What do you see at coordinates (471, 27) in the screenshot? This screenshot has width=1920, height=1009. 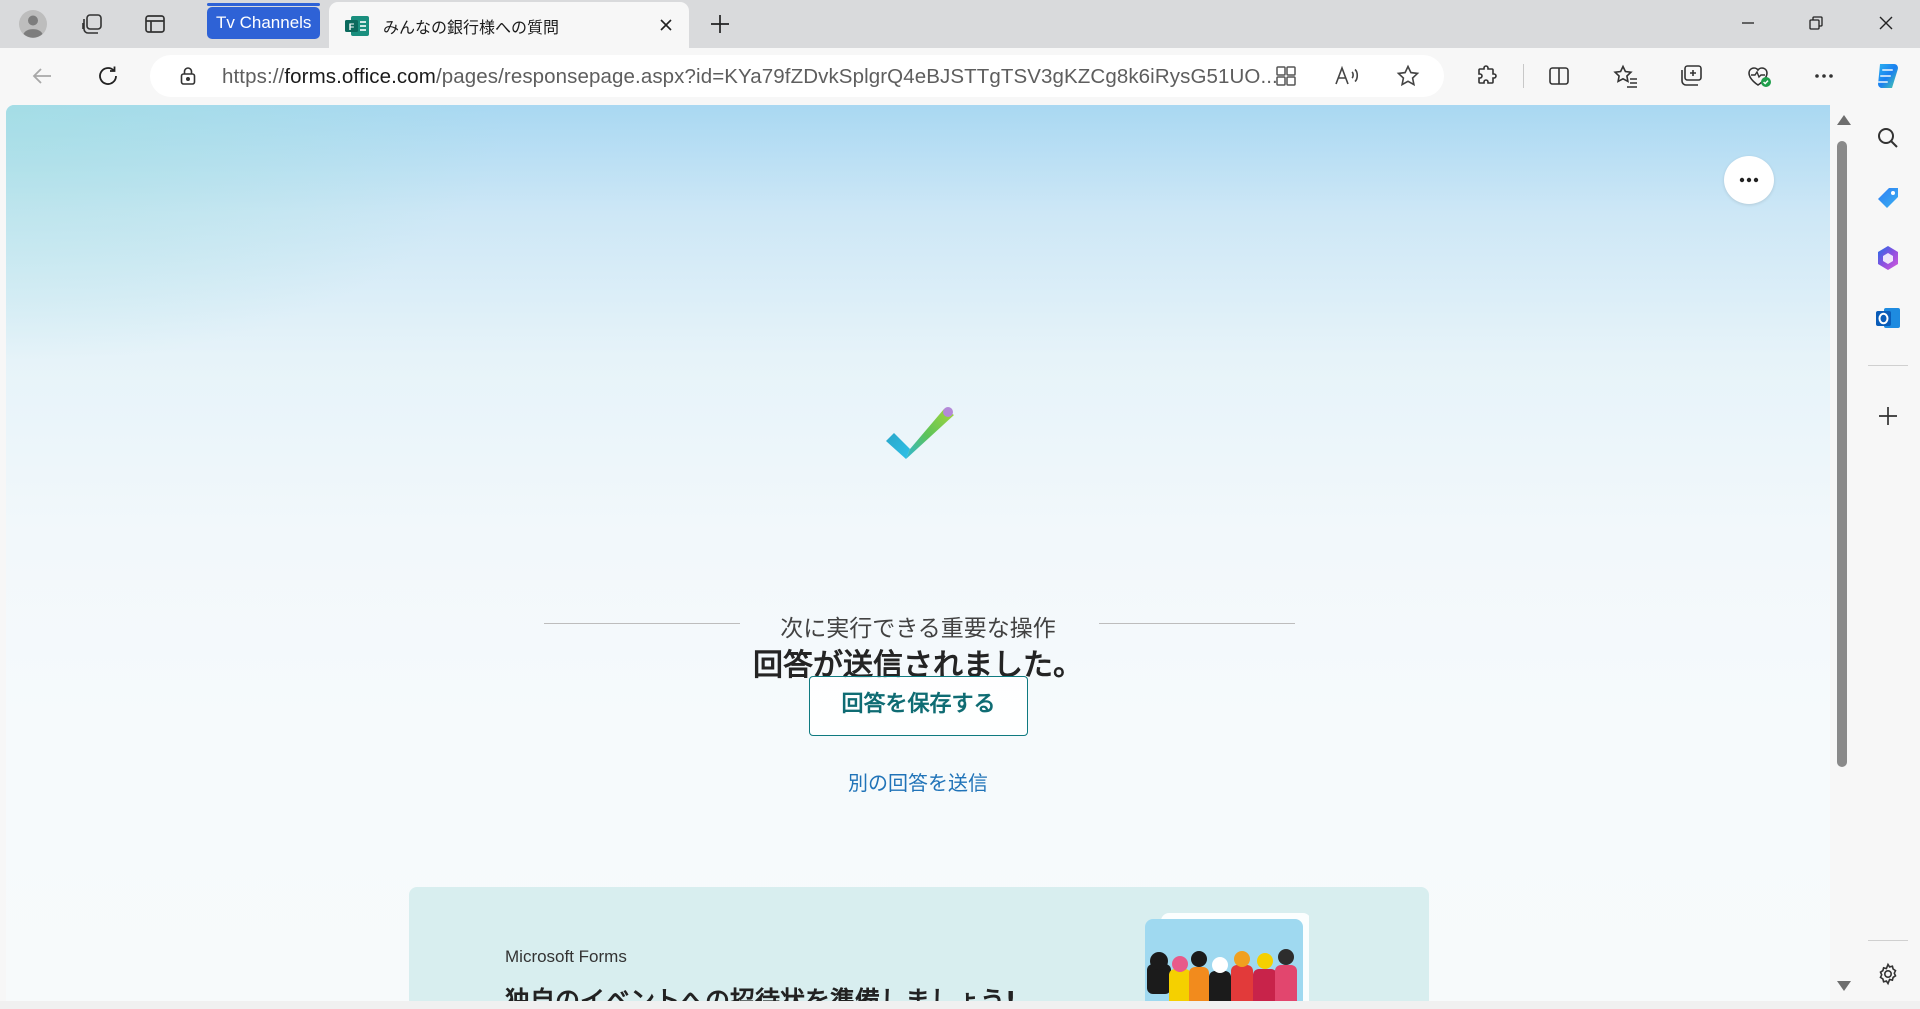 I see `tab-title: みんなの銀行様への質問` at bounding box center [471, 27].